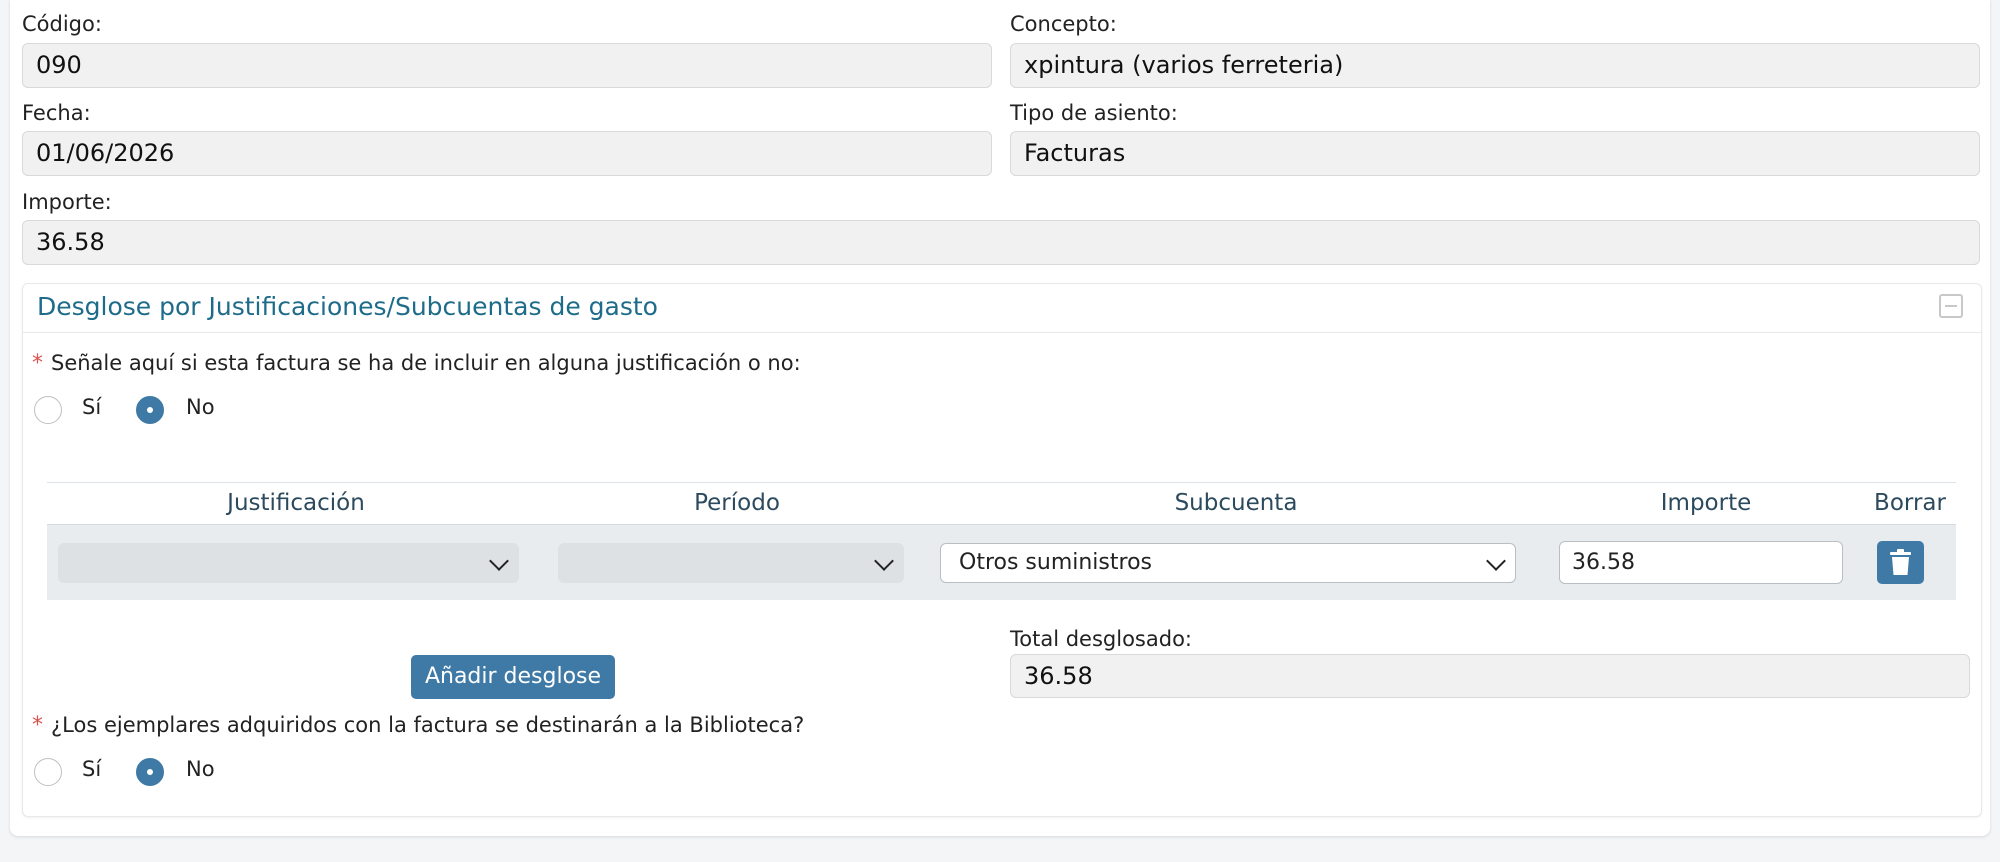 This screenshot has height=862, width=2000. I want to click on codigo-field: 090, so click(507, 65).